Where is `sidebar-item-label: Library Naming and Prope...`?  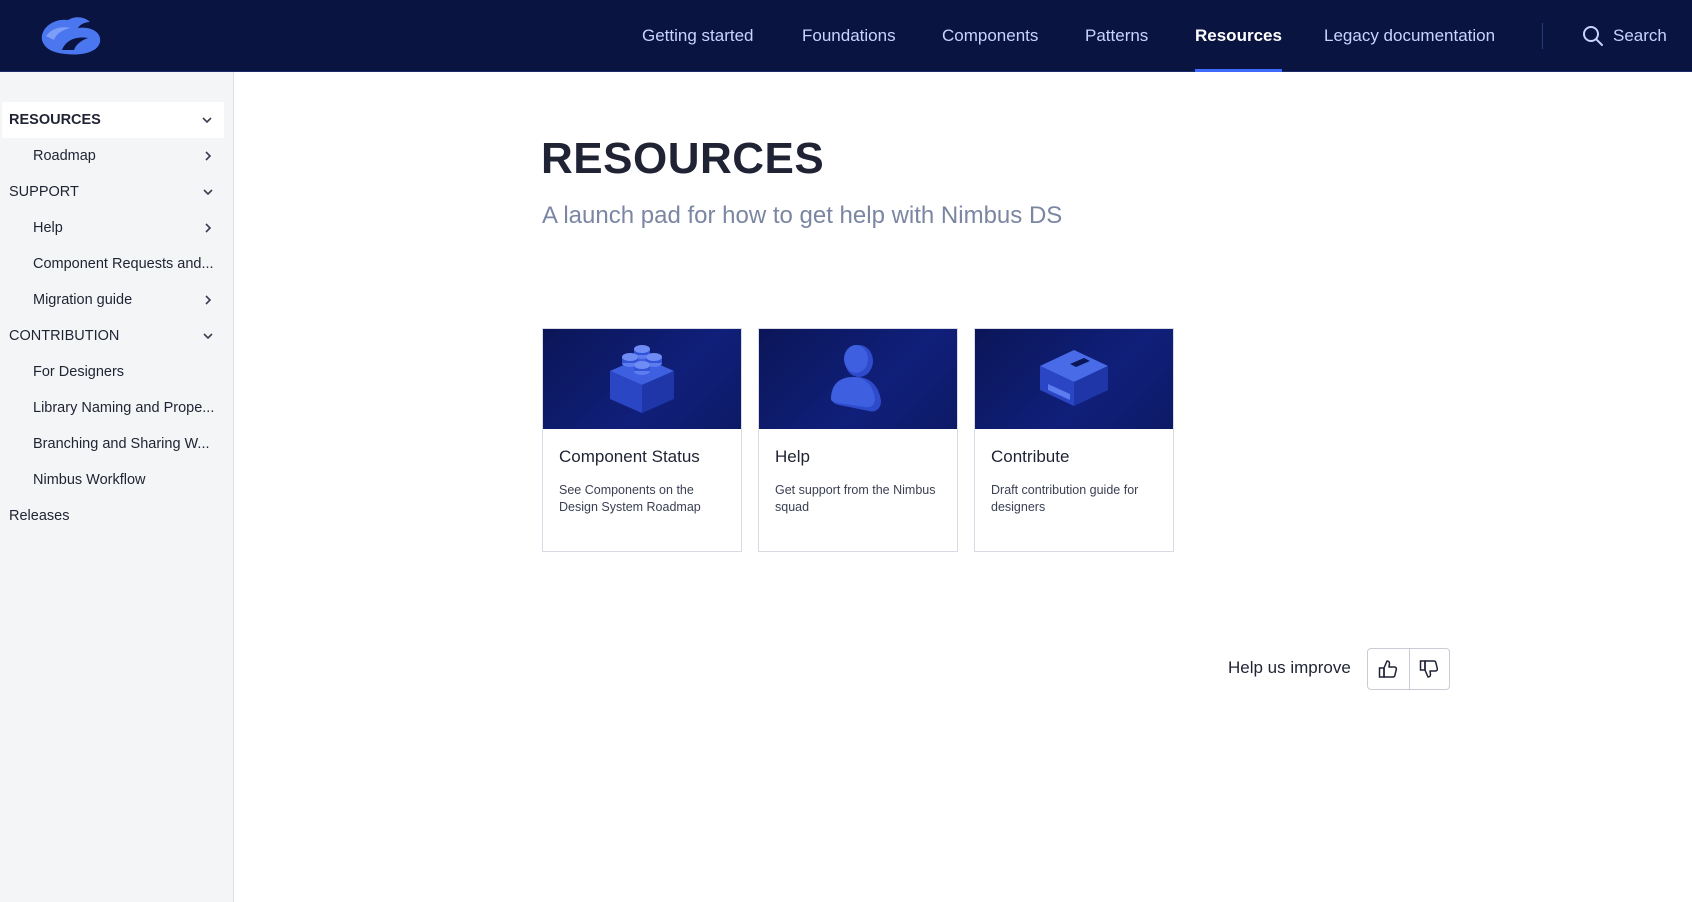
sidebar-item-label: Library Naming and Prope... is located at coordinates (124, 408).